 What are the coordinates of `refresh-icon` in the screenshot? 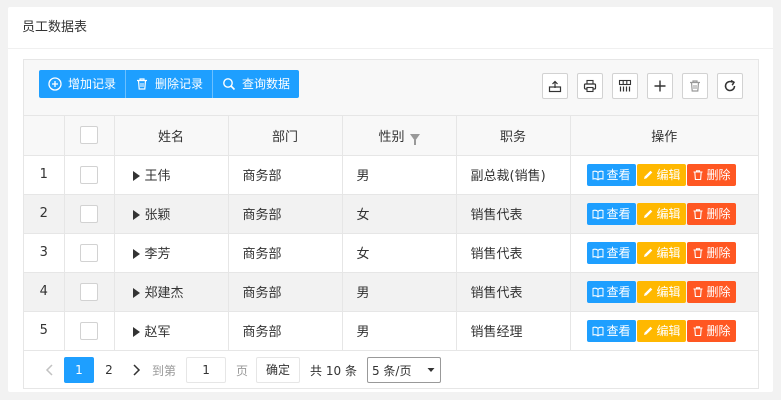 It's located at (730, 85).